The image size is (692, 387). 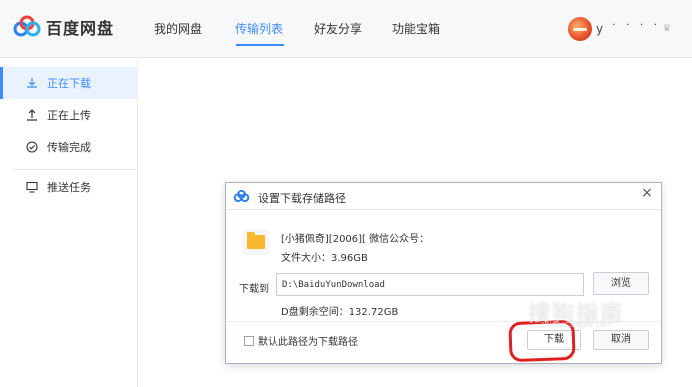 I want to click on nav-toolbox: 功能宝箱, so click(x=416, y=28).